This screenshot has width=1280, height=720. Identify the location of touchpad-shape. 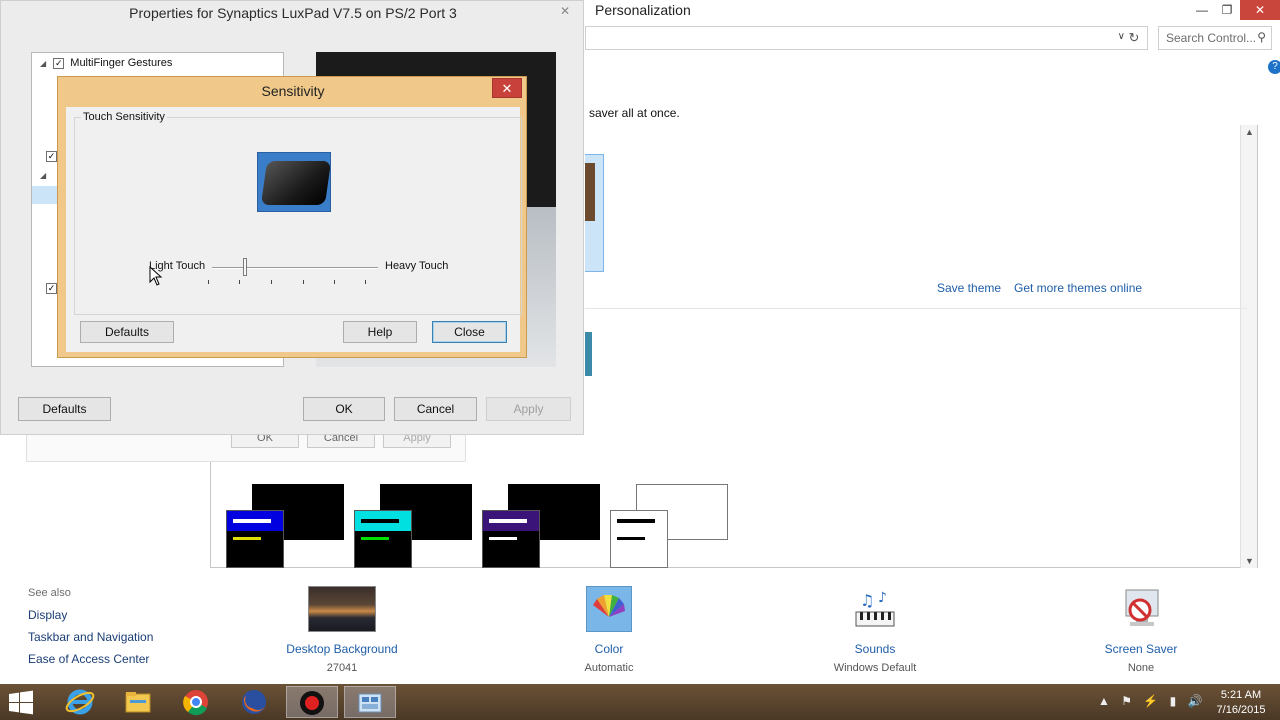
(295, 183).